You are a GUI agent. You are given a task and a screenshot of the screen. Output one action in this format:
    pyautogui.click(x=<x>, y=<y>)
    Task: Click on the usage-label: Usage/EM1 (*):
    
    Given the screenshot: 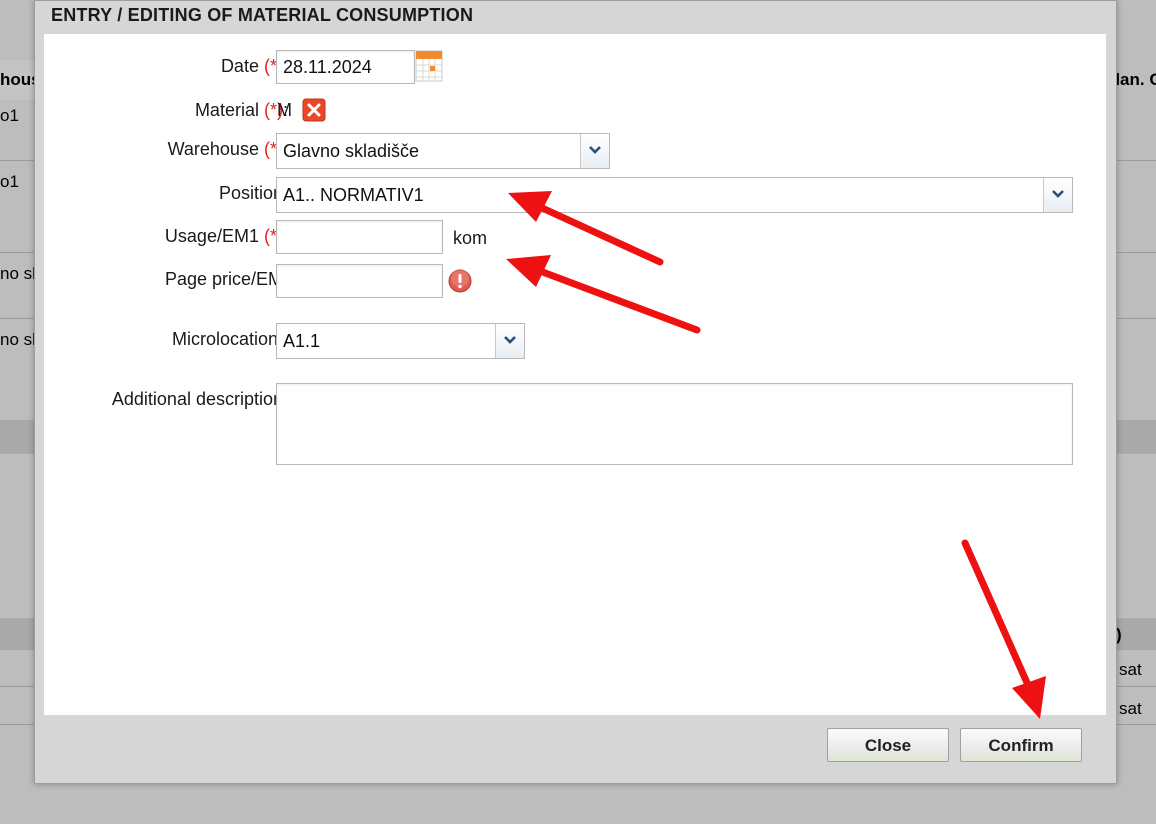 What is the action you would take?
    pyautogui.click(x=226, y=236)
    